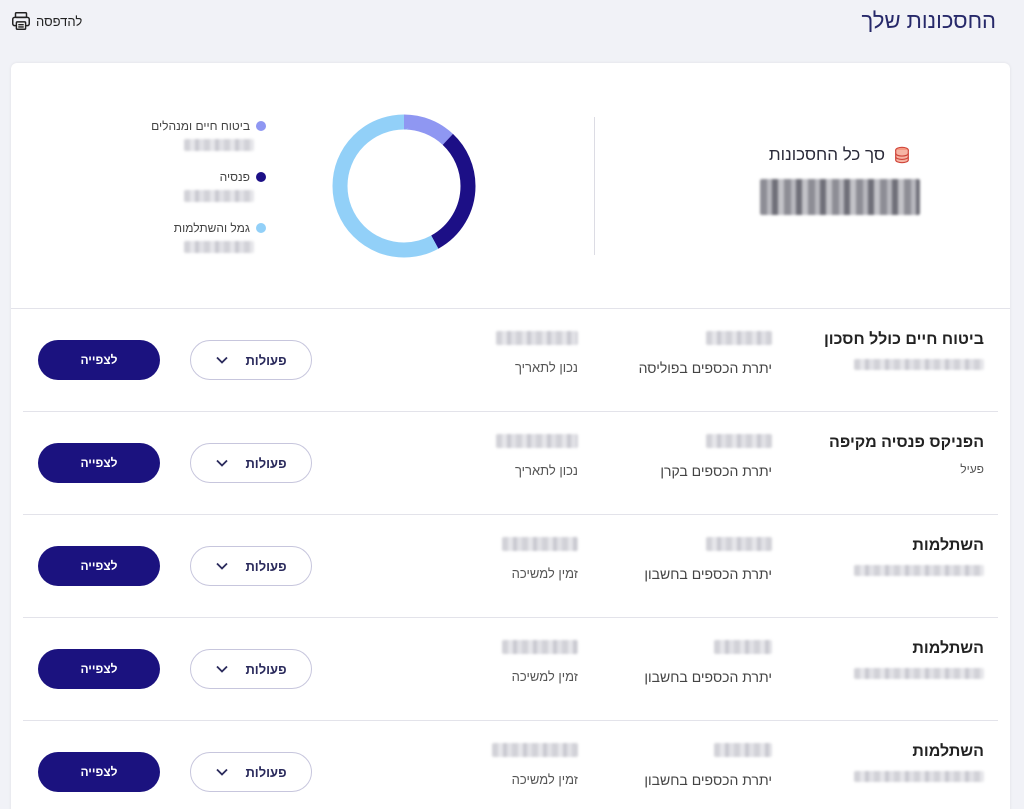  What do you see at coordinates (972, 469) in the screenshot?
I see `product-status: פעיל` at bounding box center [972, 469].